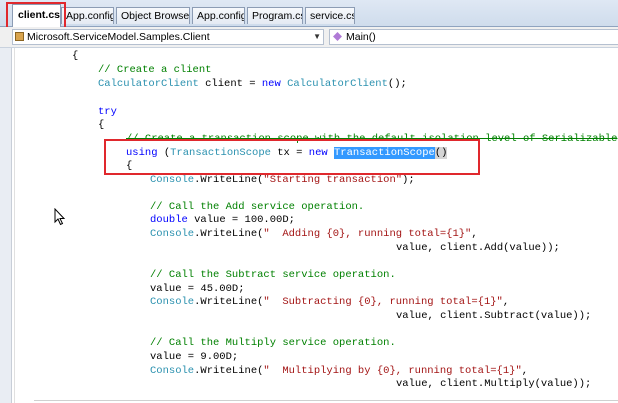 The image size is (618, 403). What do you see at coordinates (494, 316) in the screenshot?
I see `code-line: value, client.Subtract(value));` at bounding box center [494, 316].